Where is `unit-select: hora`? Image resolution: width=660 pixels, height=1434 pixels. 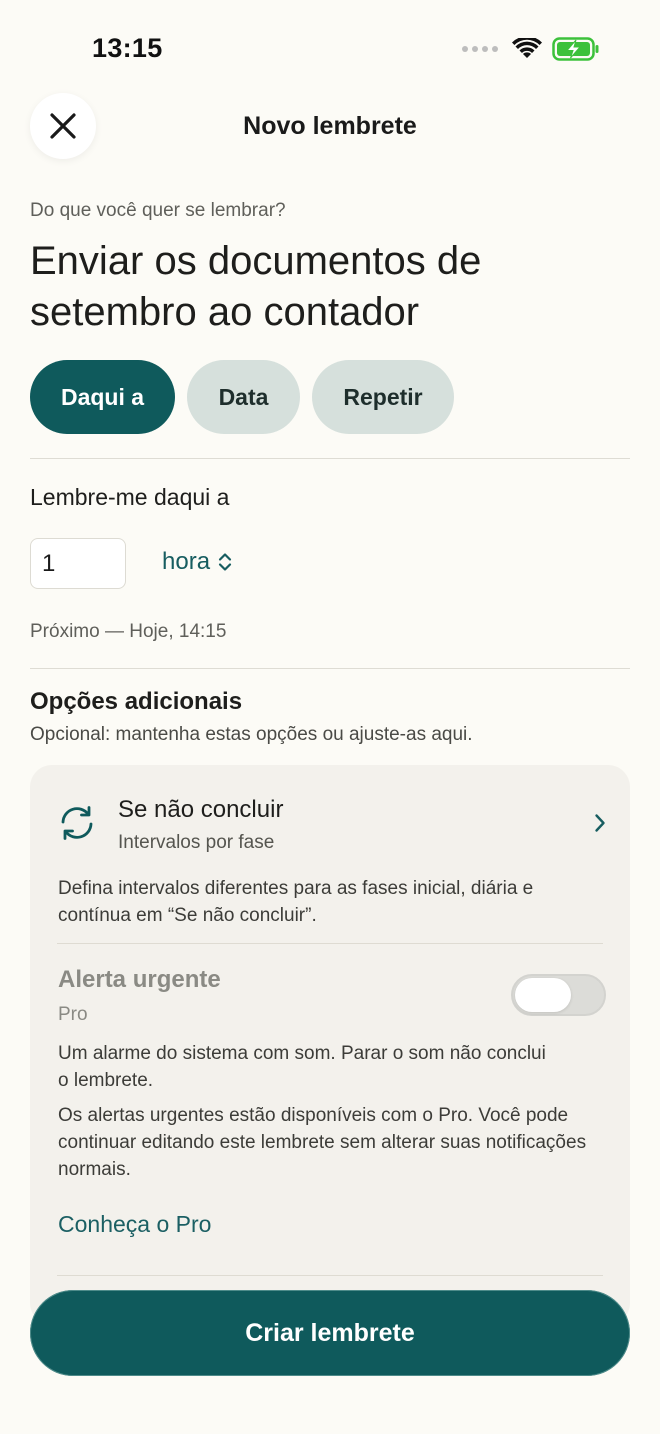
unit-select: hora is located at coordinates (197, 562).